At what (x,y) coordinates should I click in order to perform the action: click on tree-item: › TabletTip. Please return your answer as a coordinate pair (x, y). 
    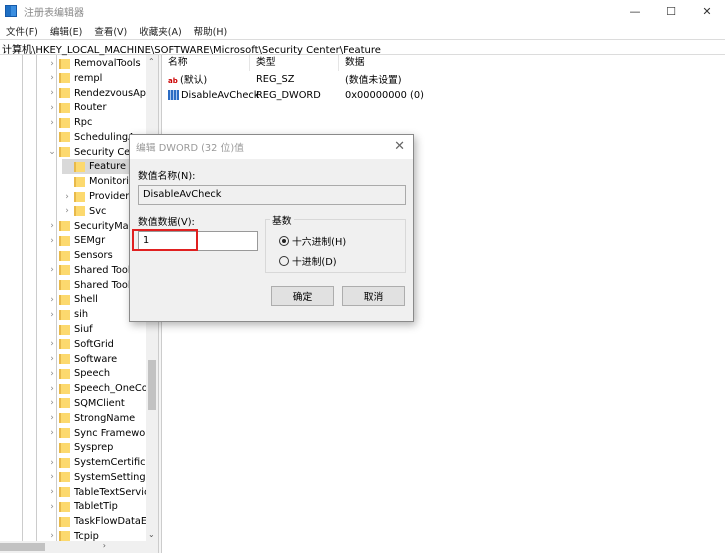
    Looking at the image, I should click on (82, 506).